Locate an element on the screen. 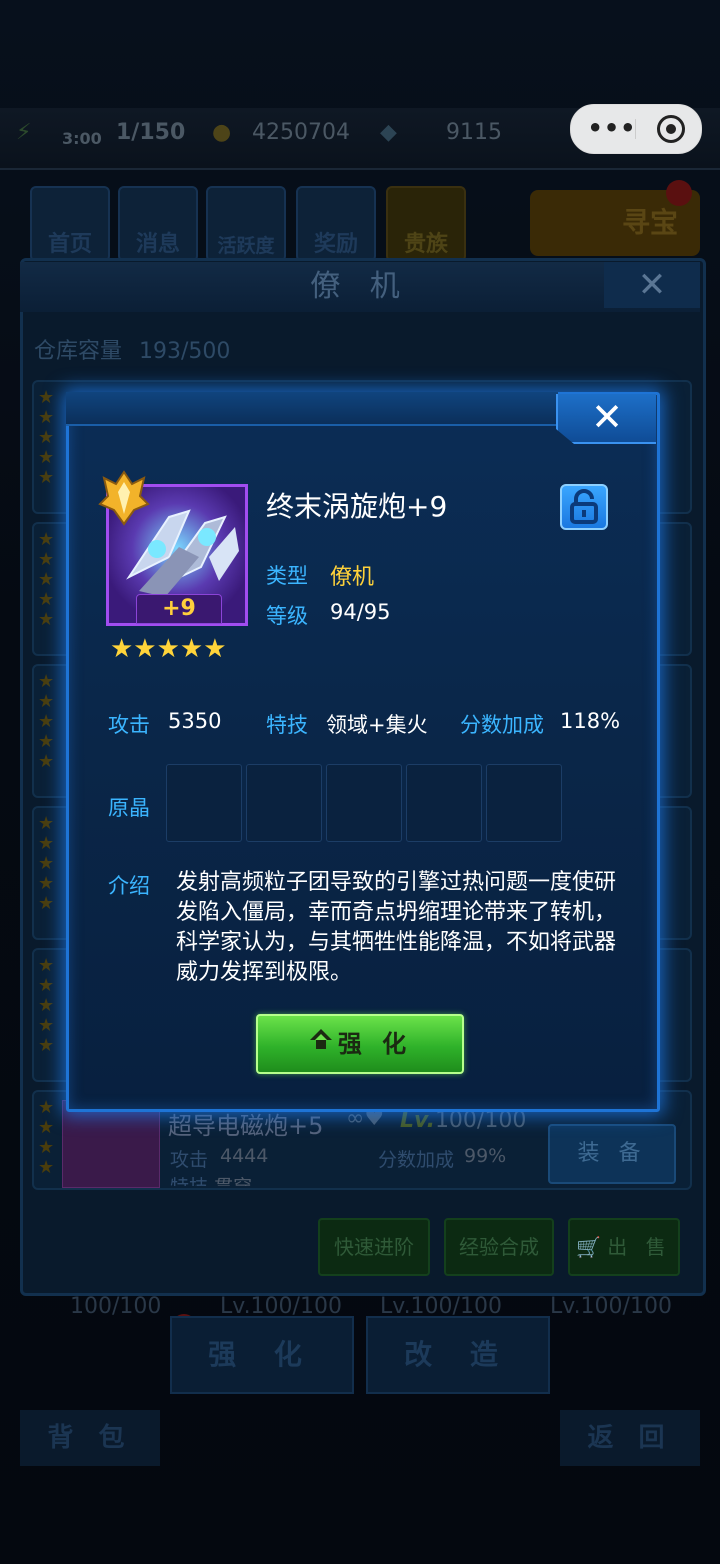 The image size is (720, 1564). star-icon: ★ ★ ★ ★ is located at coordinates (46, 1137).